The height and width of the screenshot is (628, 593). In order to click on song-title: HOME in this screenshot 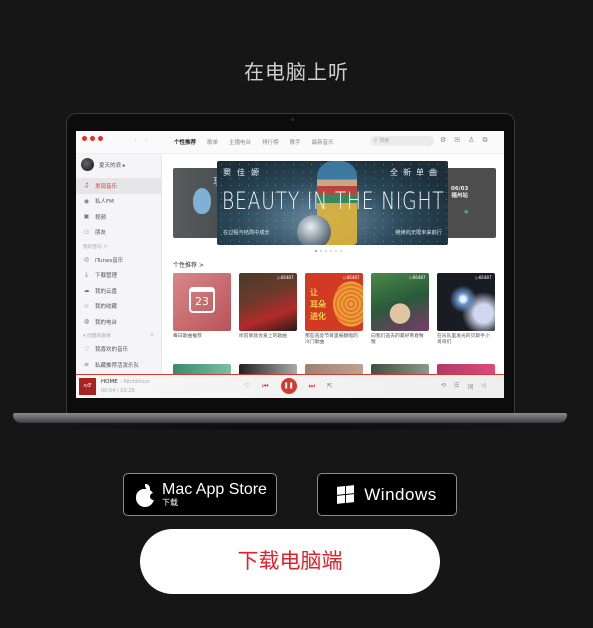, I will do `click(109, 382)`.